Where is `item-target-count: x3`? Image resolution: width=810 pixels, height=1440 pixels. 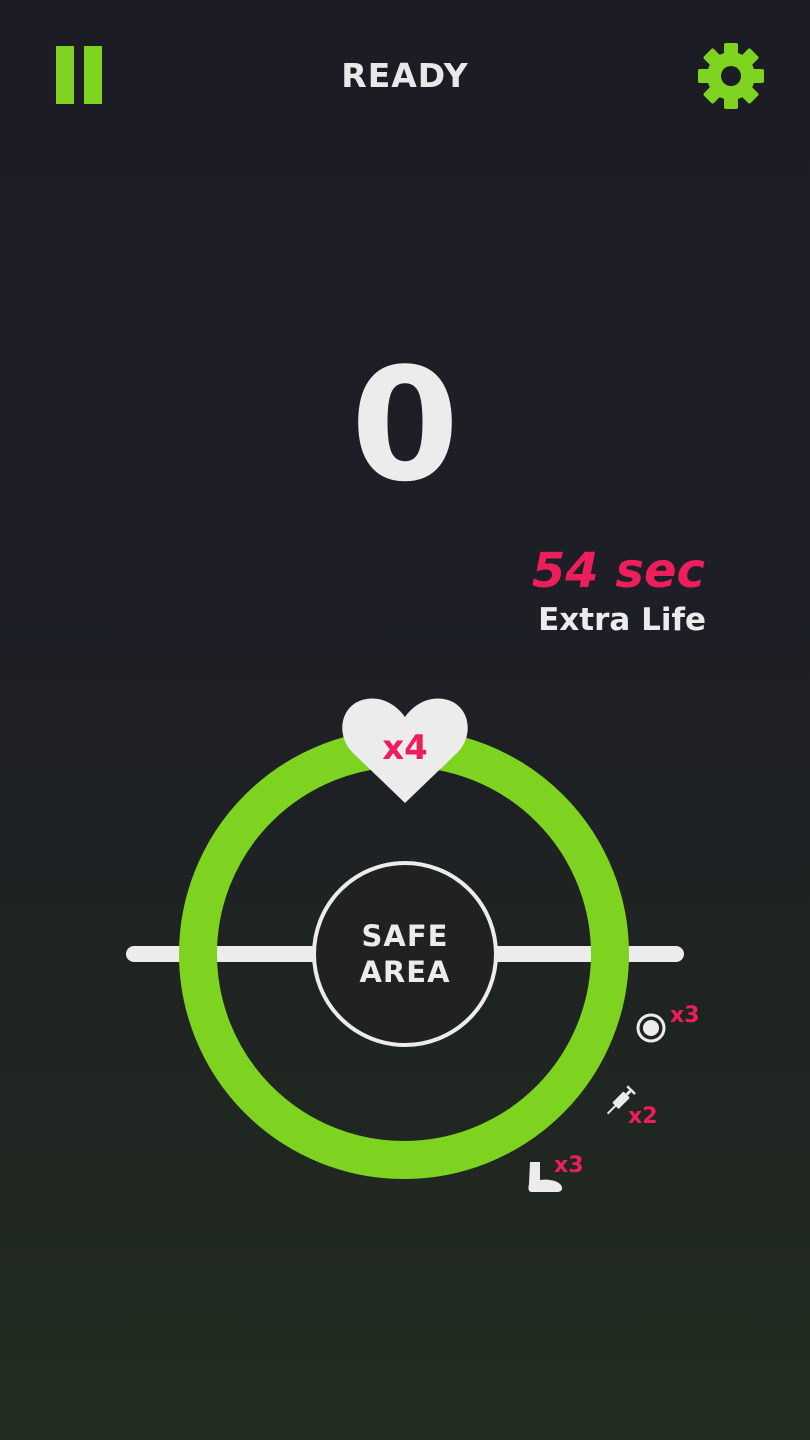
item-target-count: x3 is located at coordinates (685, 1015).